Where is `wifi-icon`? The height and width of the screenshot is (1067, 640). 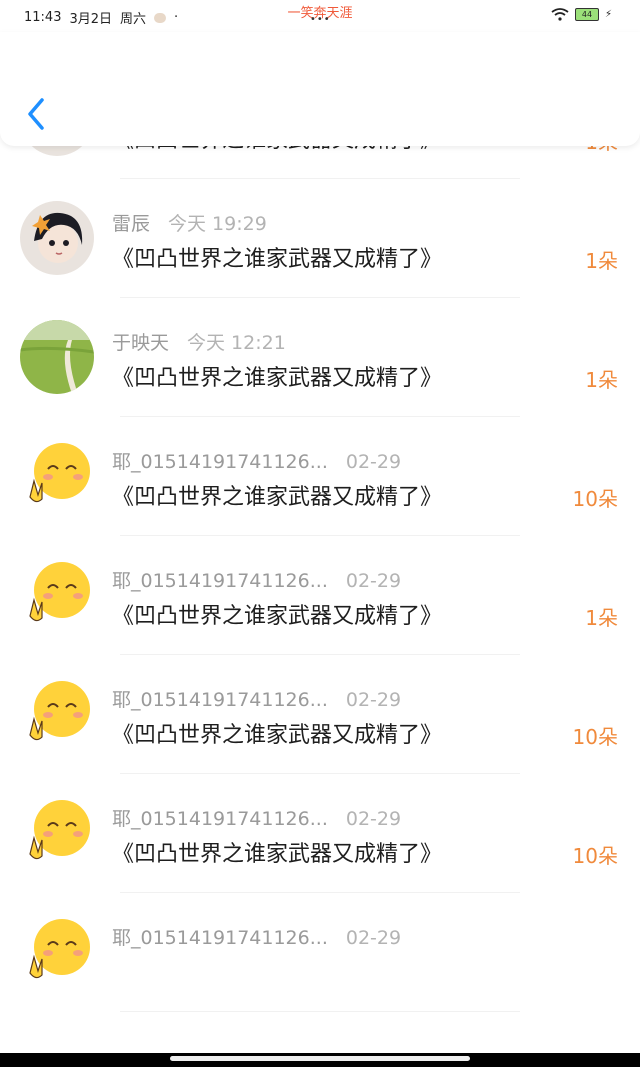 wifi-icon is located at coordinates (560, 14).